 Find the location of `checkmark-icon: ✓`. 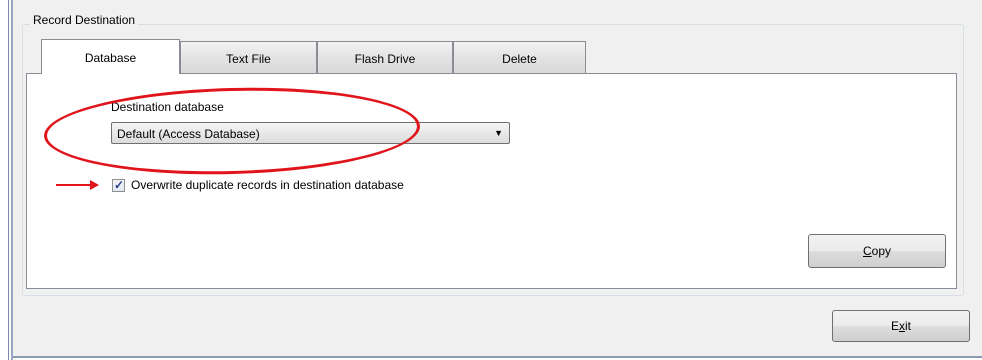

checkmark-icon: ✓ is located at coordinates (119, 185).